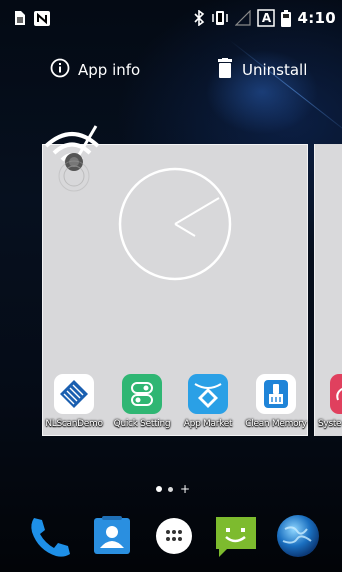  What do you see at coordinates (42, 18) in the screenshot?
I see `nfc-icon` at bounding box center [42, 18].